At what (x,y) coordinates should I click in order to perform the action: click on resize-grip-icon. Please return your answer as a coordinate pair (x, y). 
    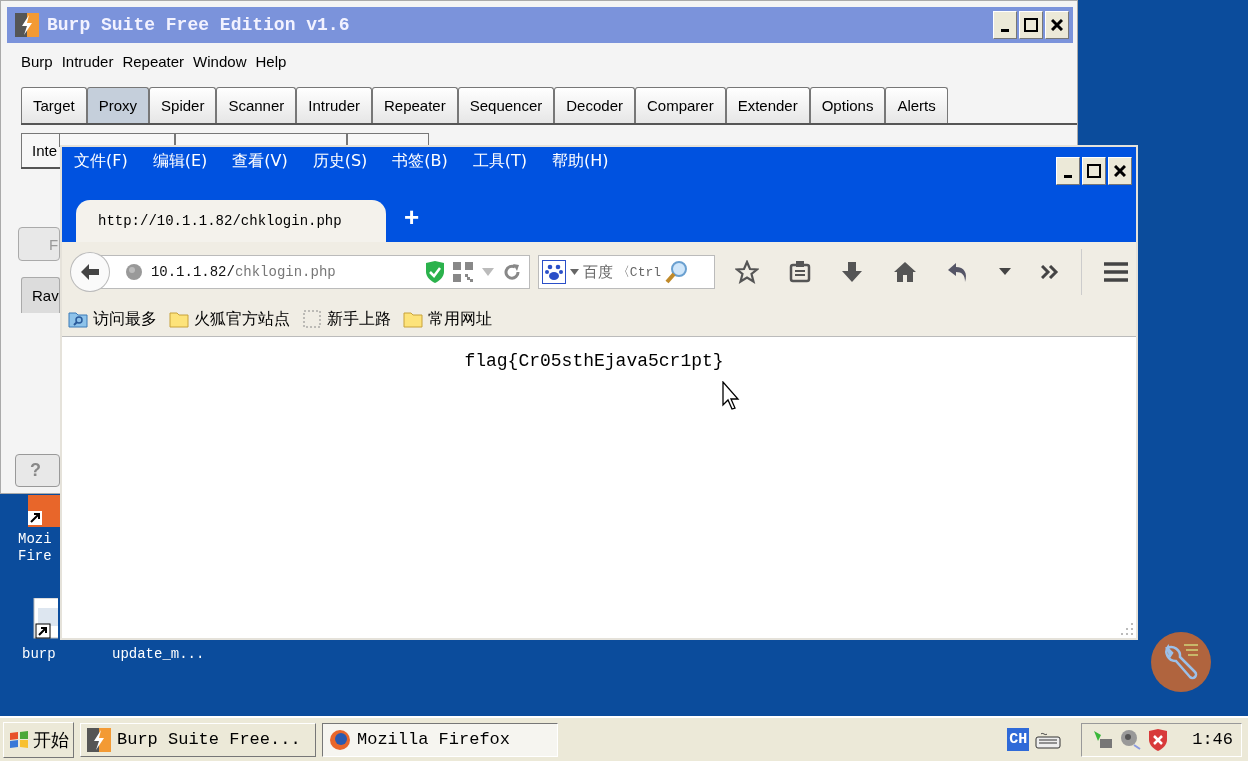
    Looking at the image, I should click on (1127, 629).